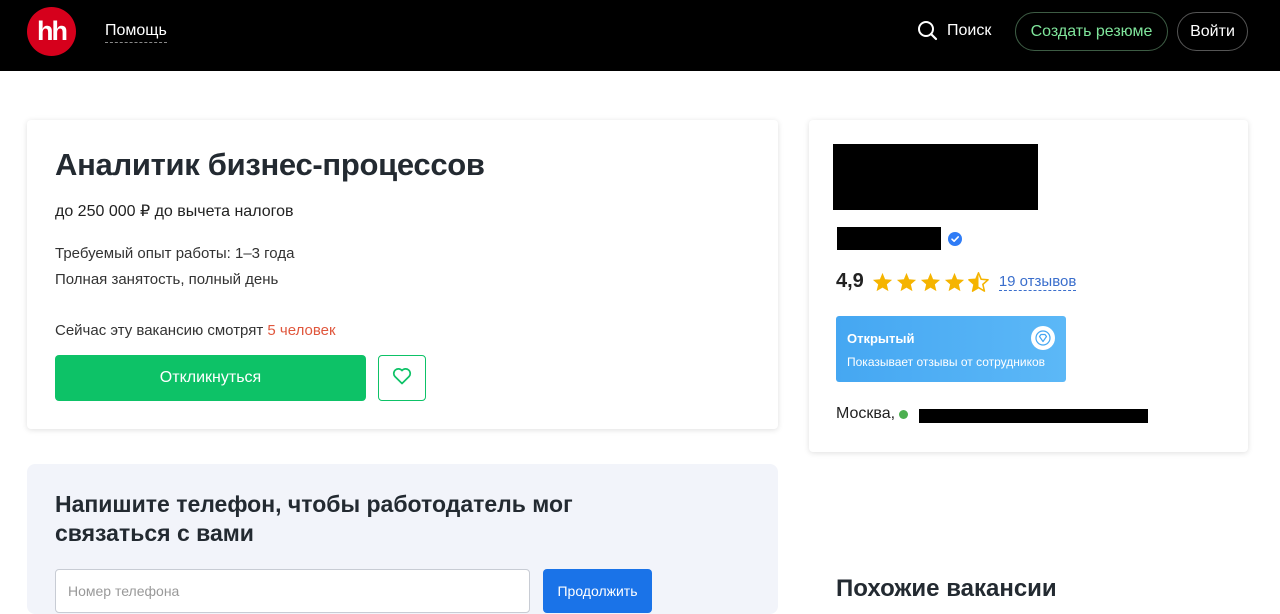 The image size is (1280, 614). What do you see at coordinates (51, 31) in the screenshot?
I see `hh-logo: hh` at bounding box center [51, 31].